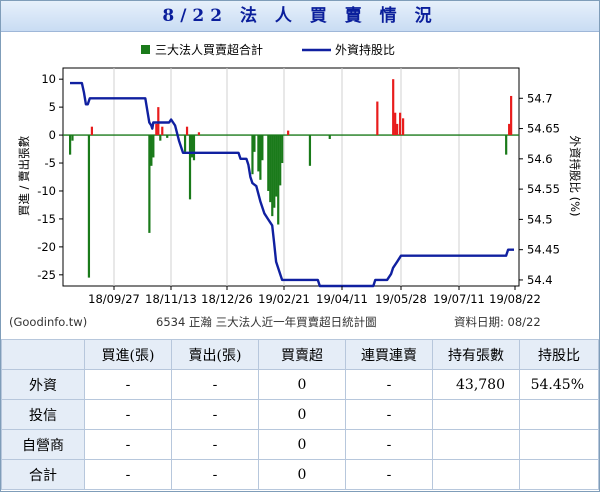  Describe the element at coordinates (543, 250) in the screenshot. I see `right-tick-label: 54.45` at that location.